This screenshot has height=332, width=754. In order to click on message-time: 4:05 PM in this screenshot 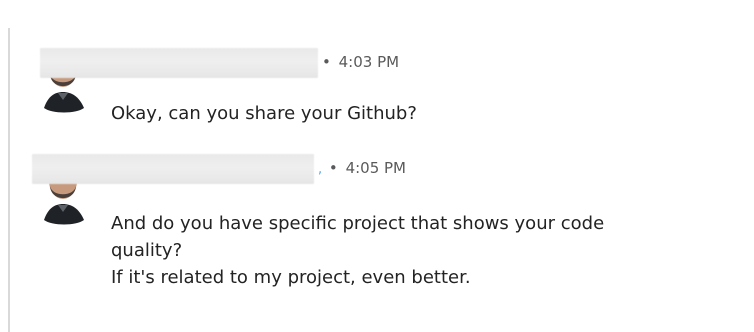, I will do `click(376, 168)`.